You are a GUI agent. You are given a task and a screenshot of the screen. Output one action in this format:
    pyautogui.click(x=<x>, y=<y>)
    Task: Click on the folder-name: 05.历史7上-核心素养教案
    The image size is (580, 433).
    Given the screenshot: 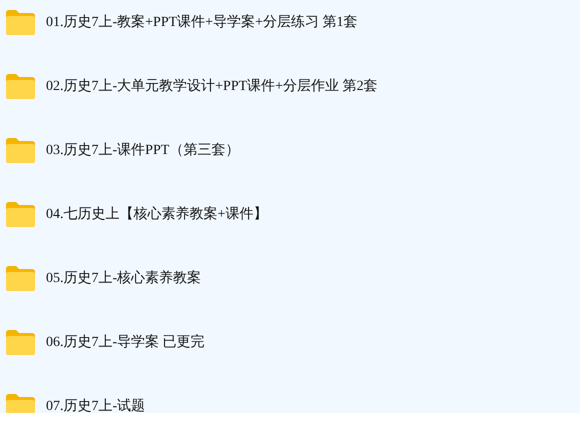 What is the action you would take?
    pyautogui.click(x=124, y=278)
    